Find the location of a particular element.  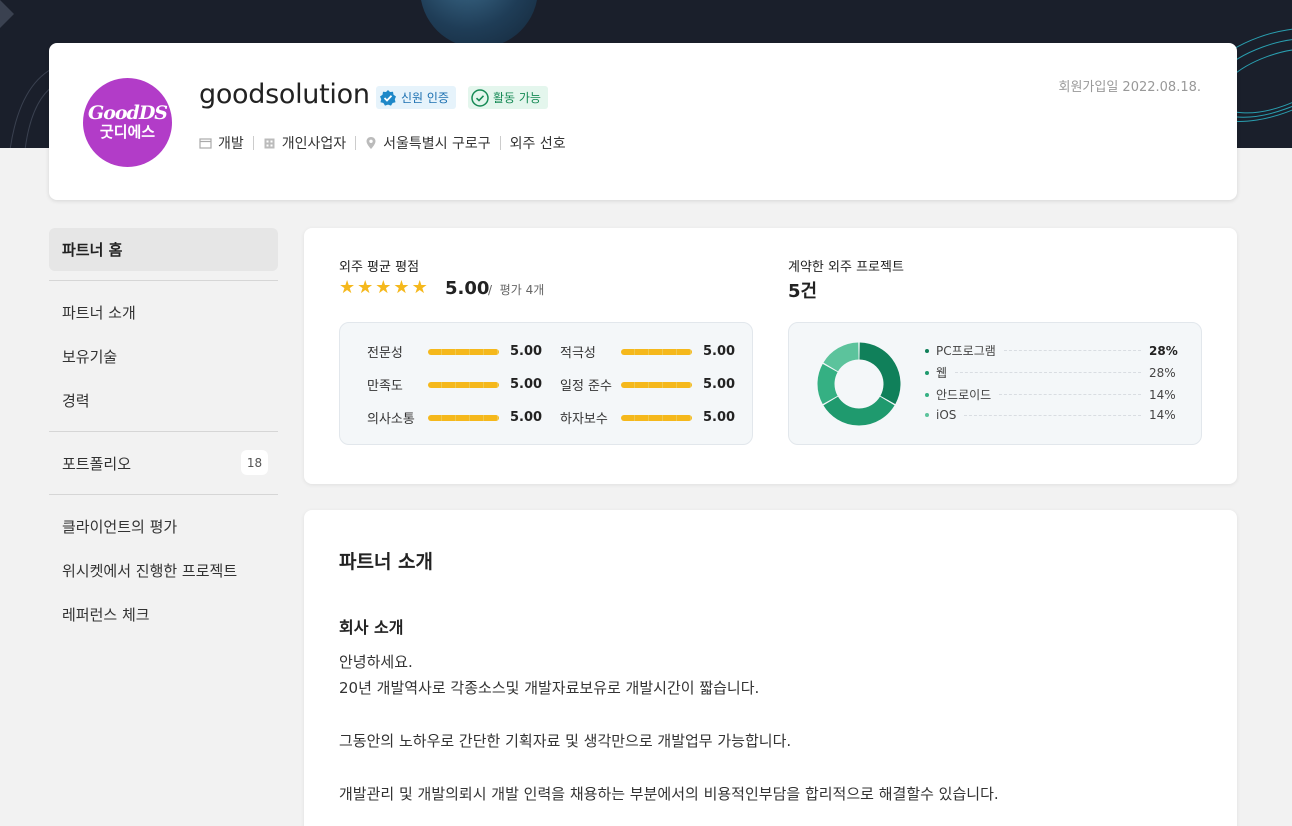

intro-paragraph: 20년 개발역사로 각종소스및 개발자료보유로 개발시간이 짧습니다. is located at coordinates (549, 688).